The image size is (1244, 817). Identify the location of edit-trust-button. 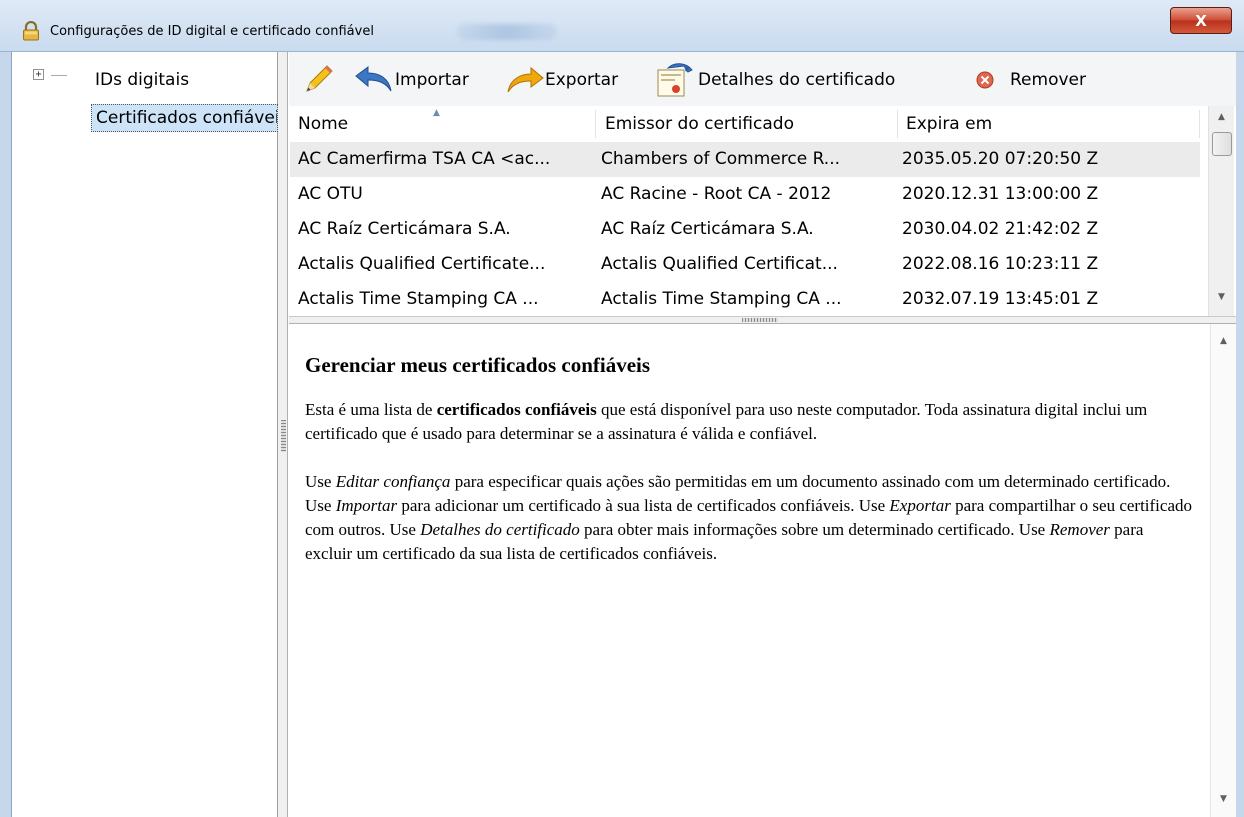
(318, 80).